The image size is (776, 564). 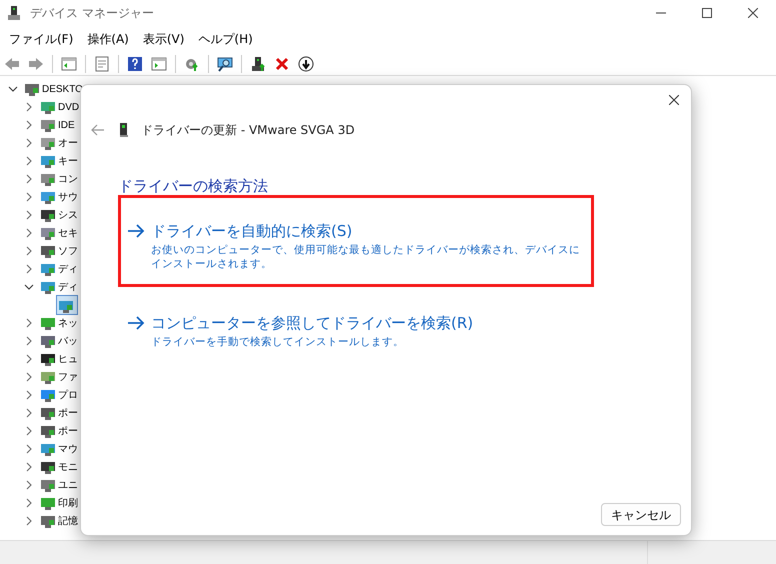 What do you see at coordinates (225, 64) in the screenshot?
I see `monitor-search-icon` at bounding box center [225, 64].